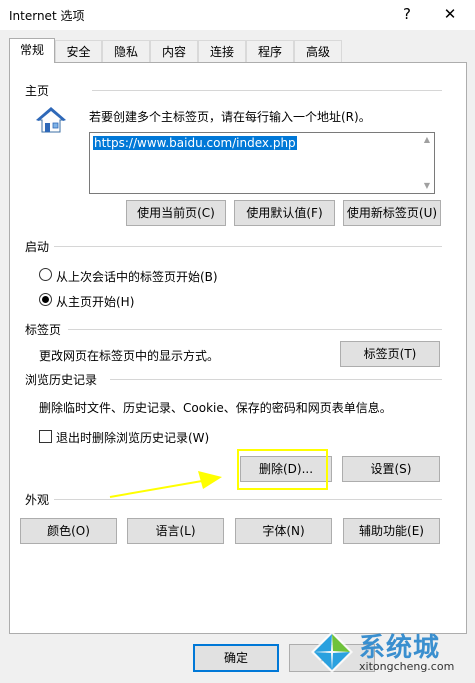 The height and width of the screenshot is (683, 475). I want to click on startup-last-session-radio, so click(45, 274).